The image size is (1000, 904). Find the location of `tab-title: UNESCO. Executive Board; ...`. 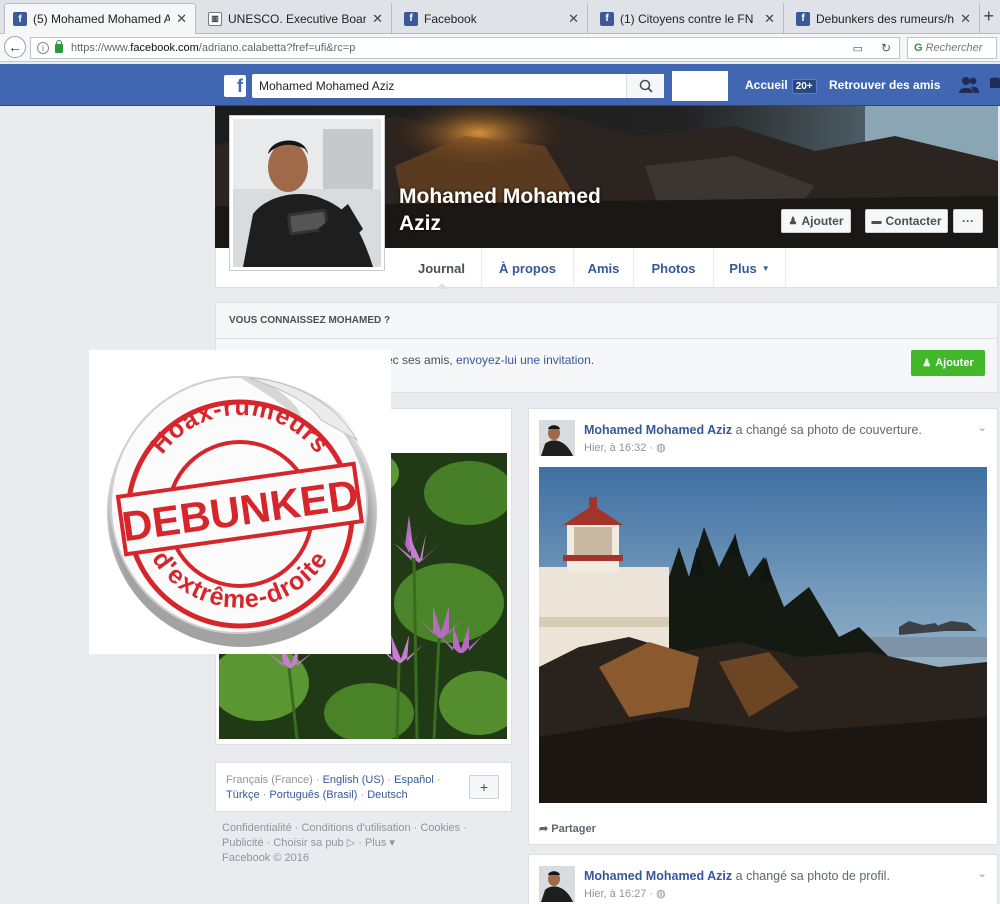

tab-title: UNESCO. Executive Board; ... is located at coordinates (297, 18).